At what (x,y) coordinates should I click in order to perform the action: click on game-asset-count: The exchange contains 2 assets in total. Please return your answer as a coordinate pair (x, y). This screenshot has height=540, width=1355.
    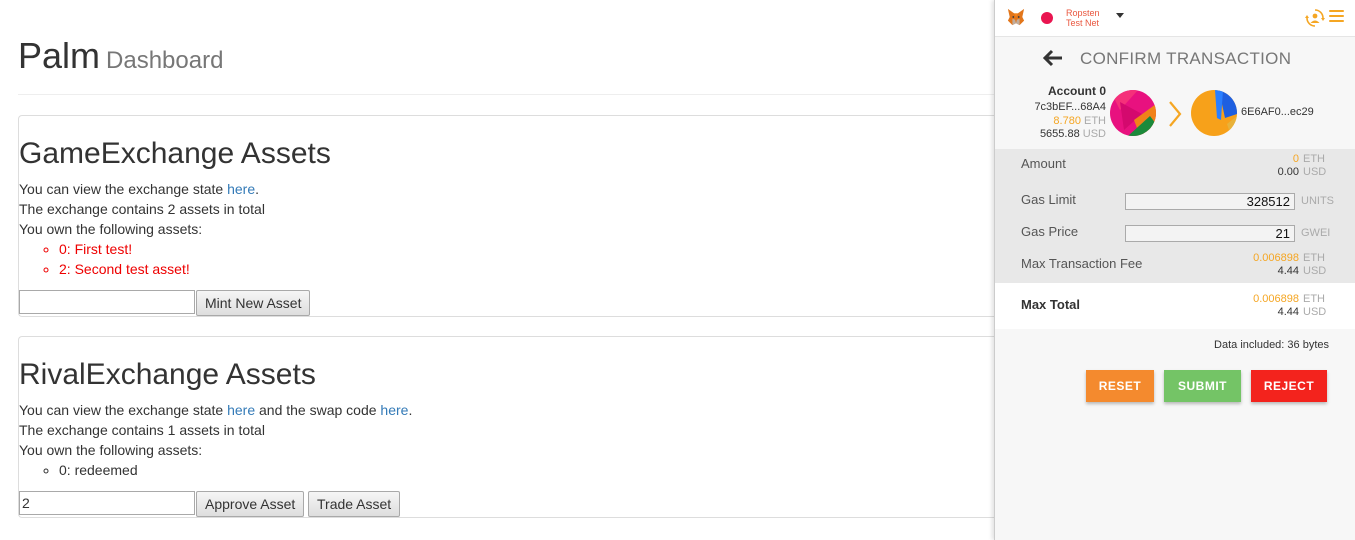
    Looking at the image, I should click on (142, 209).